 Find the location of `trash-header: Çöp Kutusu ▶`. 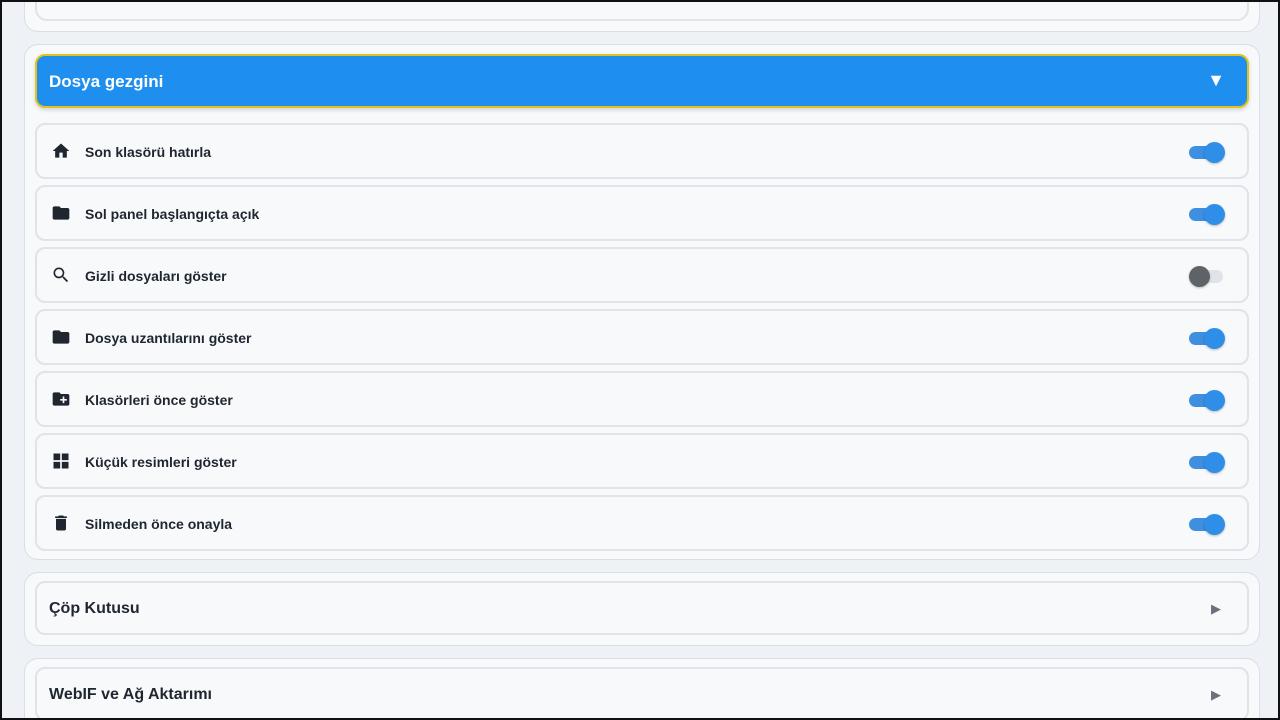

trash-header: Çöp Kutusu ▶ is located at coordinates (642, 608).